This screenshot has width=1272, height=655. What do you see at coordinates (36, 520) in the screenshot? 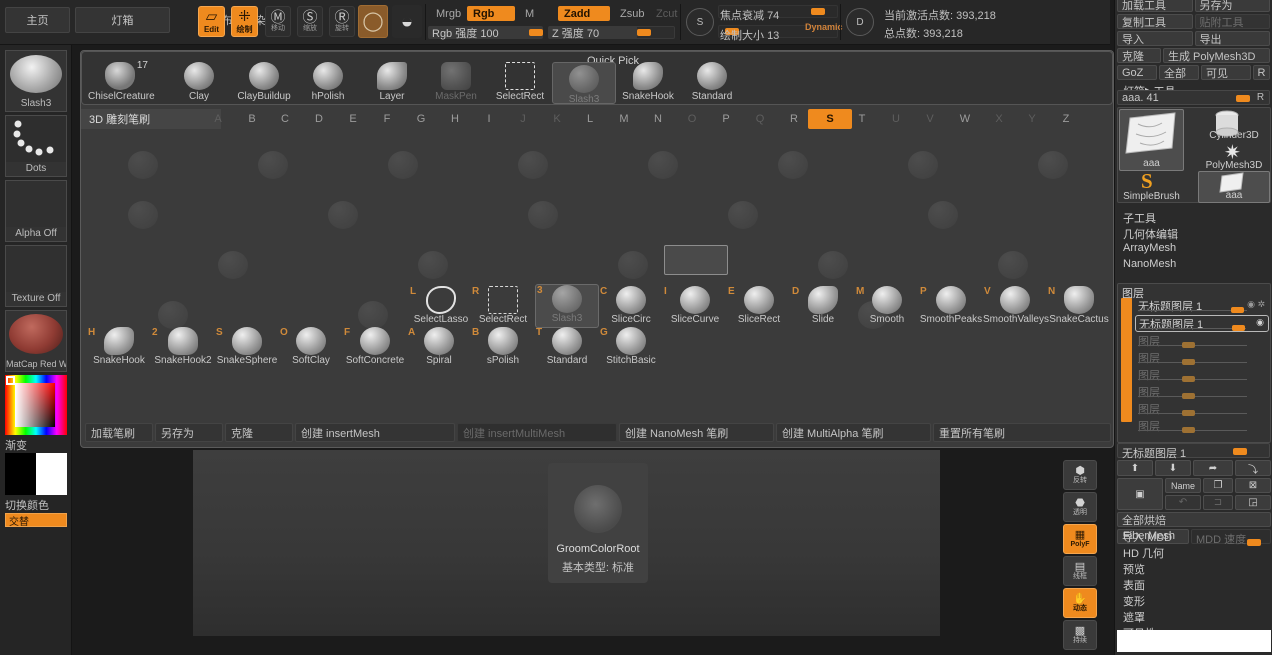
I see `alternate-button: 交替` at bounding box center [36, 520].